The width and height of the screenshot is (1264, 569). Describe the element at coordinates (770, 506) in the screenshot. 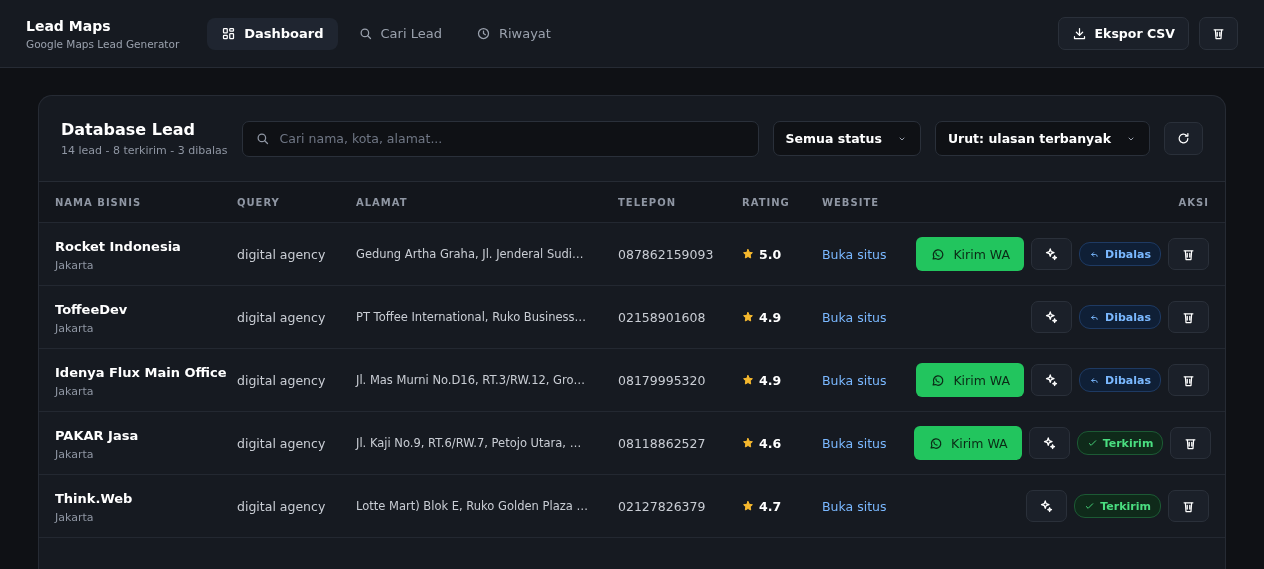

I see `rating-value: 4.7` at that location.